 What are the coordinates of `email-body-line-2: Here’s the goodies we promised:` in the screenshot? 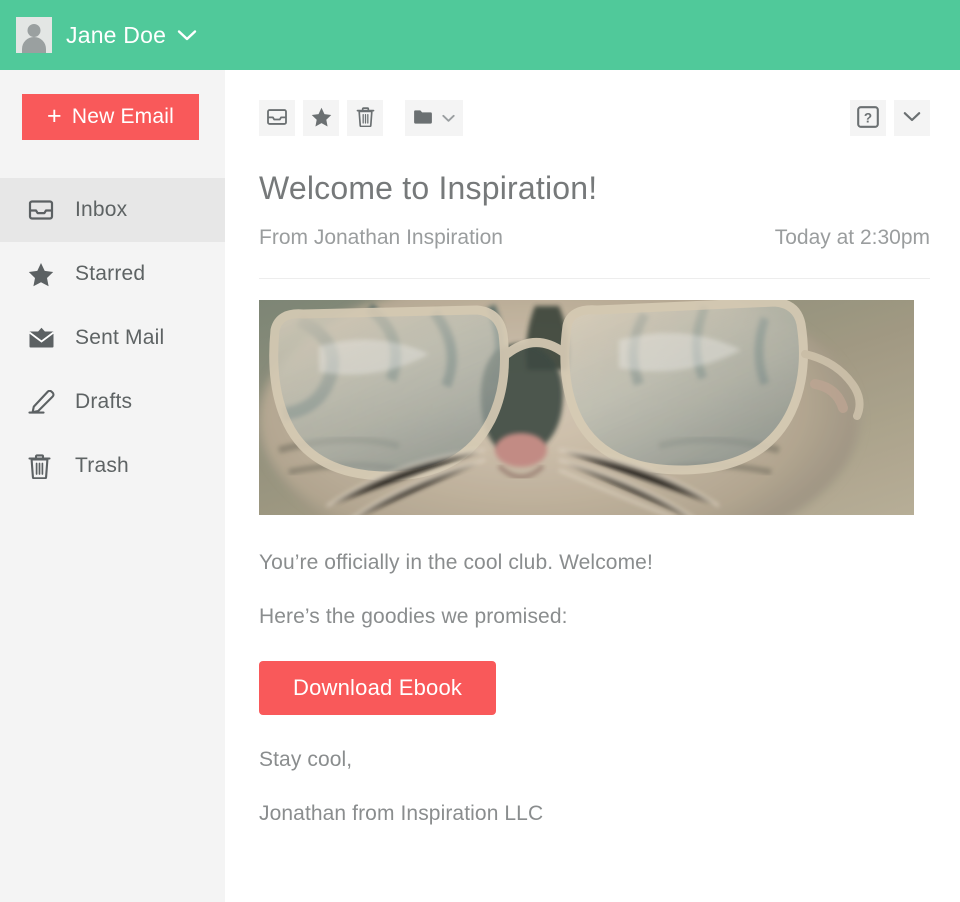 It's located at (413, 616).